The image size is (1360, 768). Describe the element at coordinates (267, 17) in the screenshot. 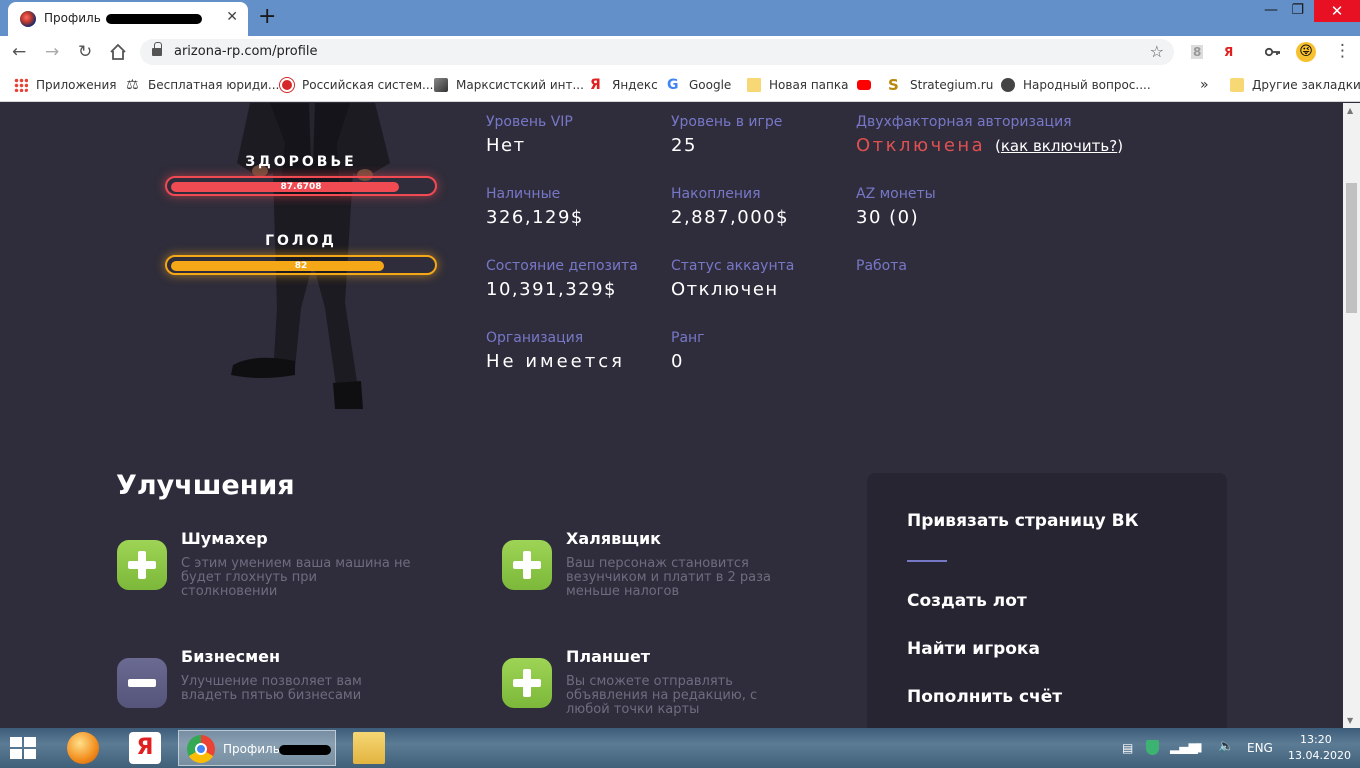

I see `new-tab-button: +` at that location.